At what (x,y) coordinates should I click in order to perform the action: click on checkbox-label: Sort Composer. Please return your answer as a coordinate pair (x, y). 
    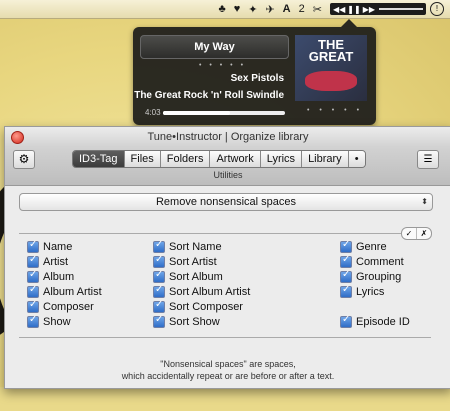
    Looking at the image, I should click on (206, 307).